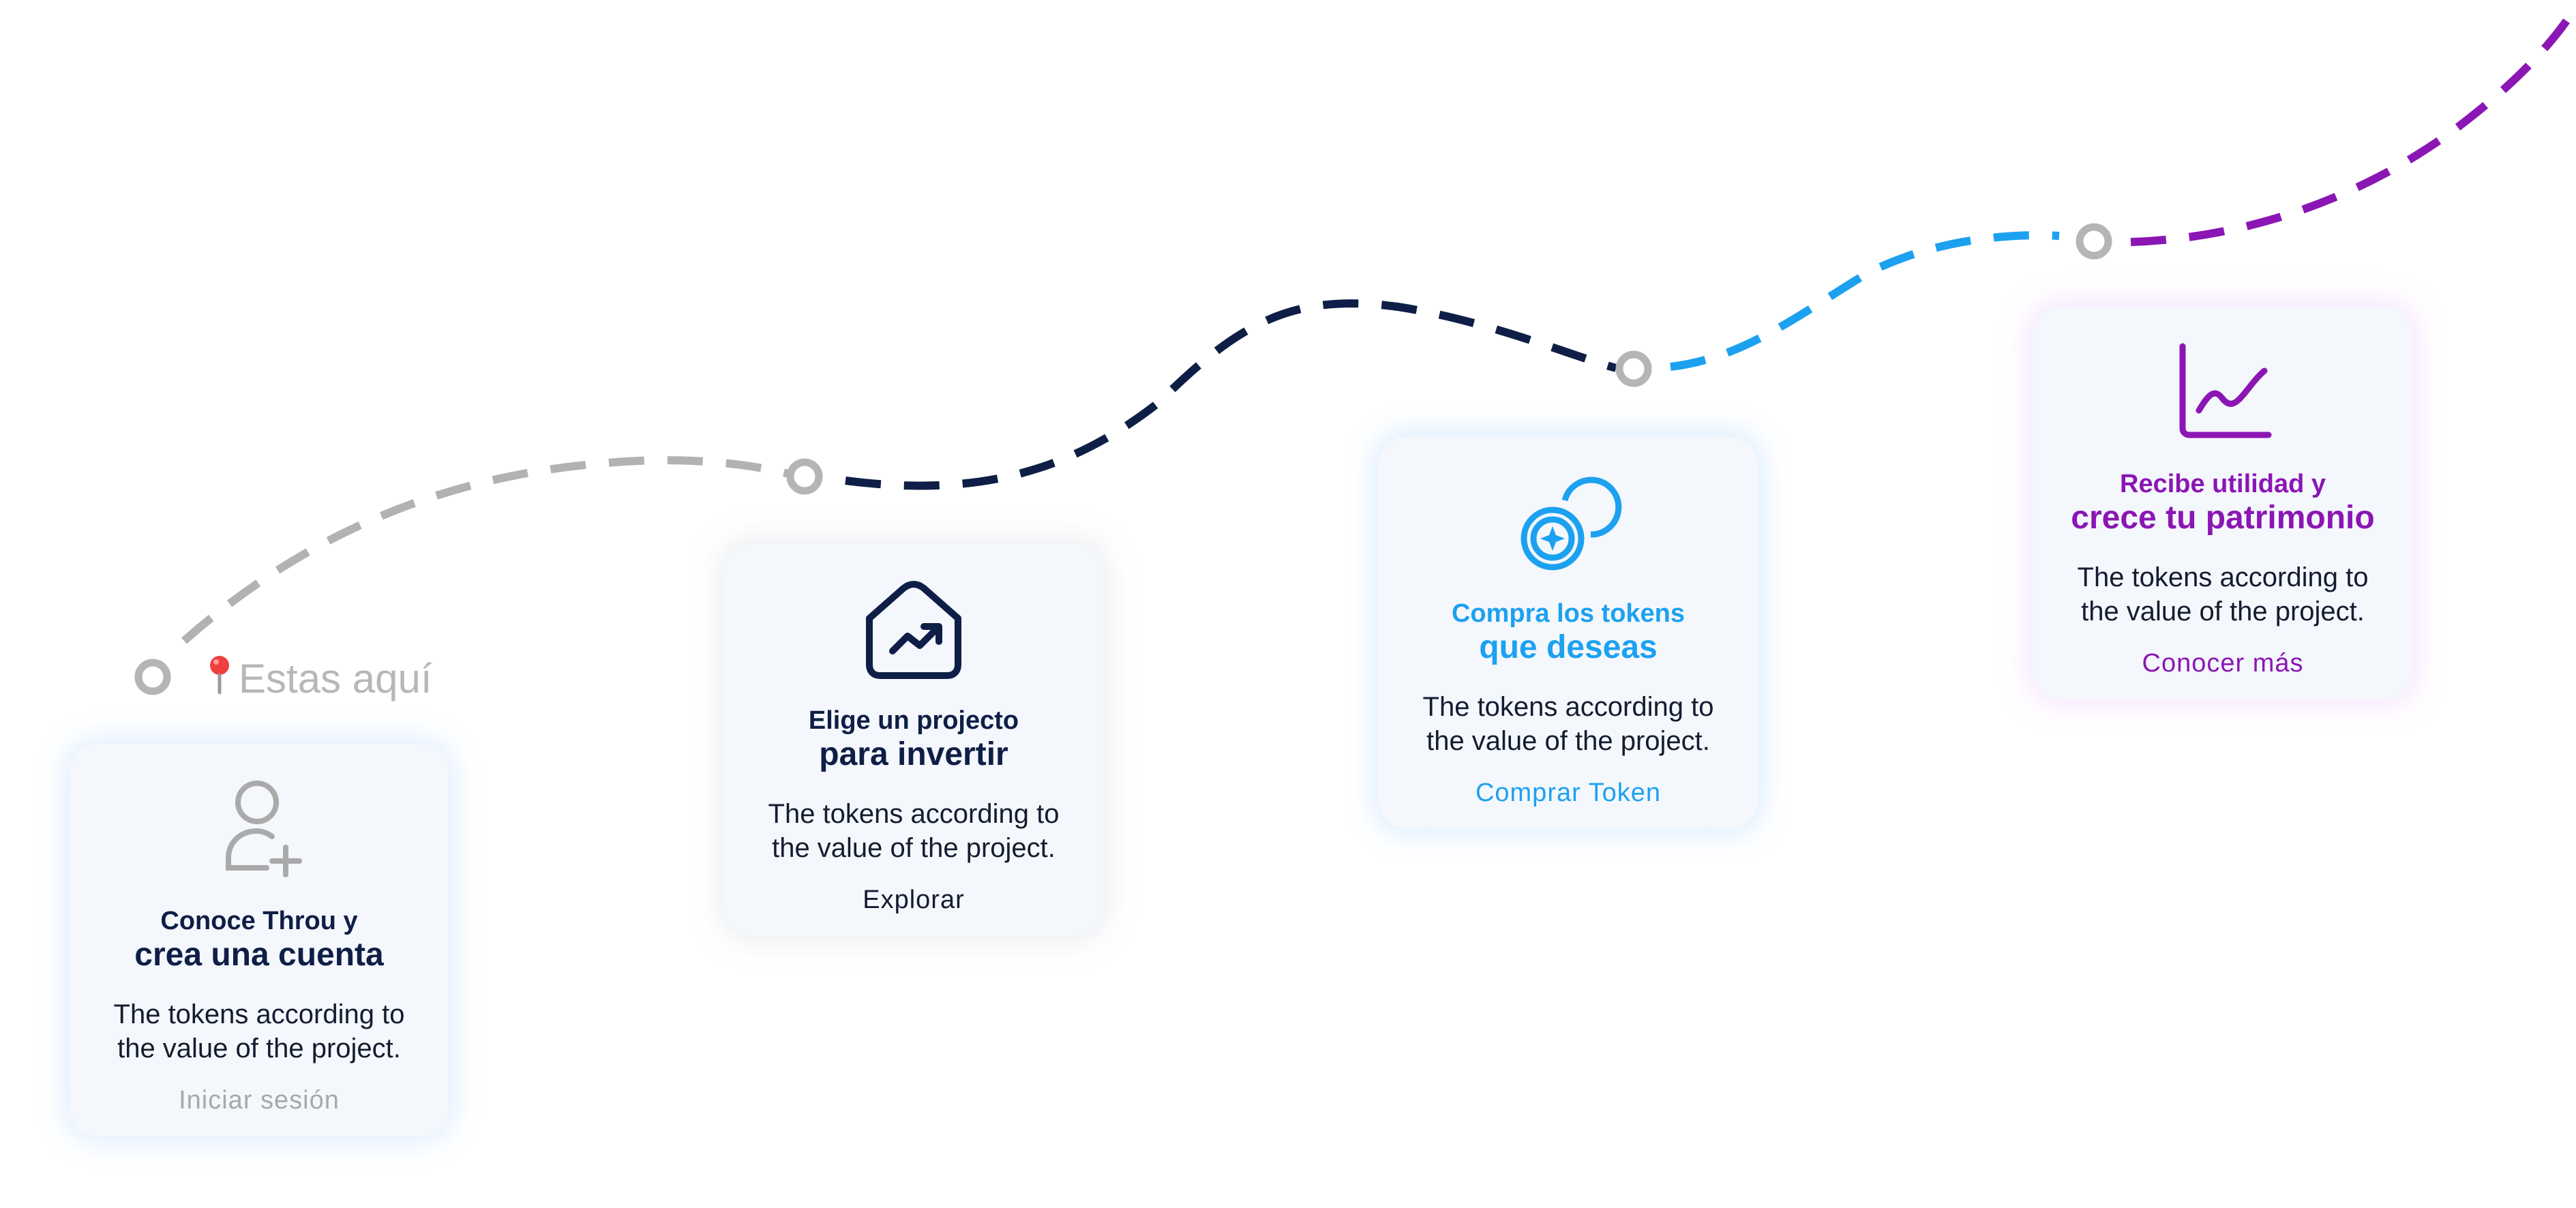  What do you see at coordinates (1568, 793) in the screenshot?
I see `buy-token-link: Comprar Token` at bounding box center [1568, 793].